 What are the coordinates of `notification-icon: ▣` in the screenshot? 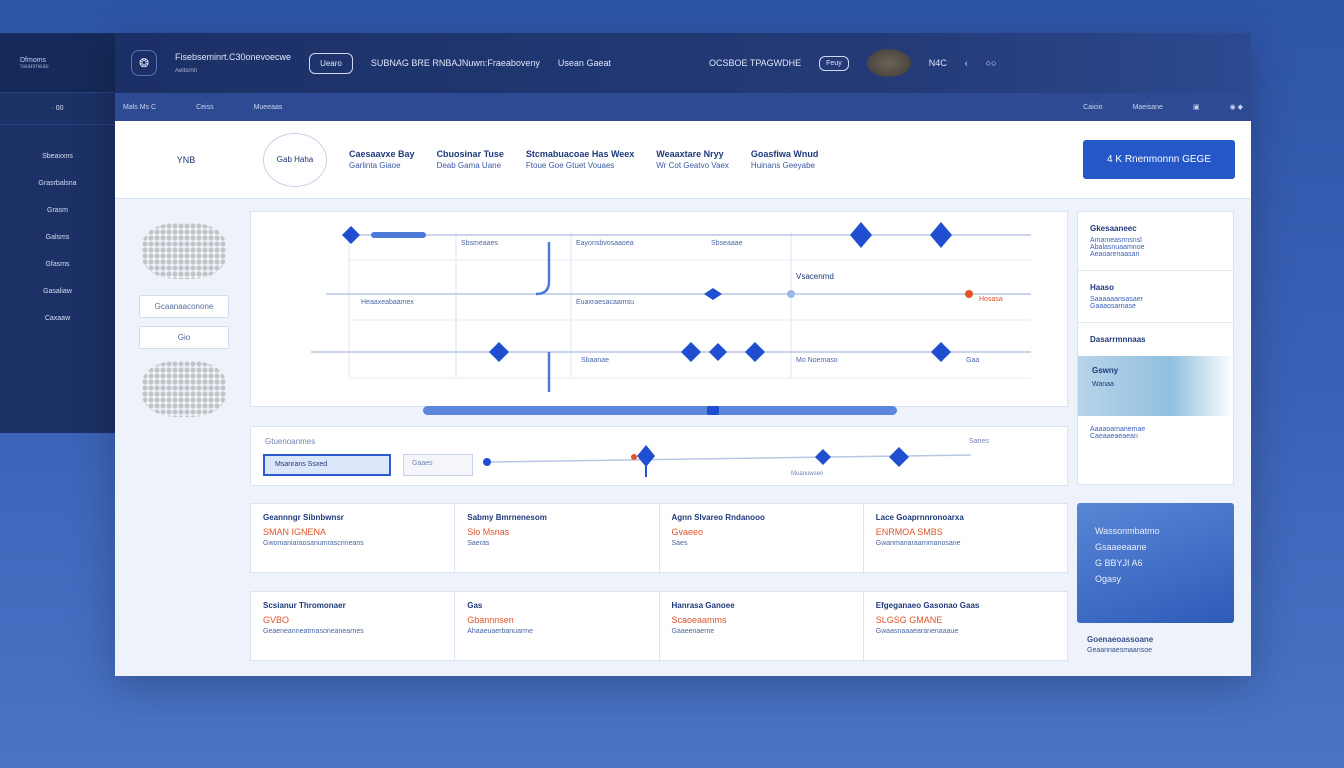 It's located at (1196, 107).